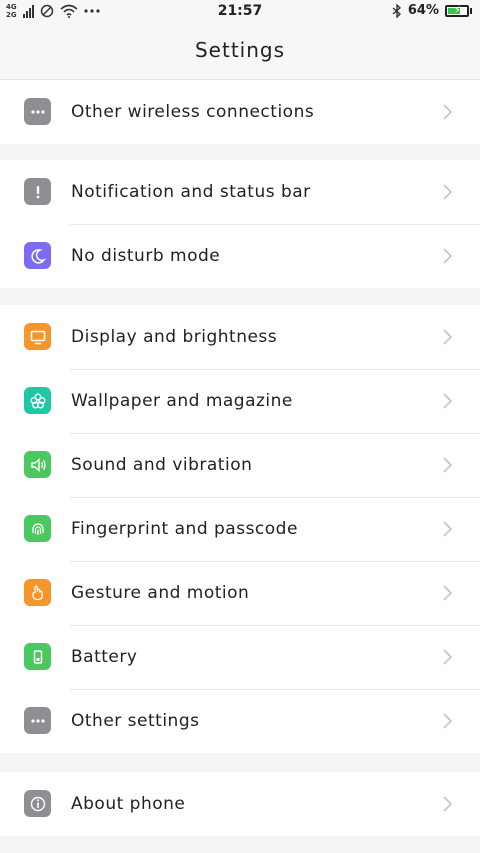 The width and height of the screenshot is (480, 853). I want to click on list-item-notification-and-status-bar: Notification and status bar, so click(240, 192).